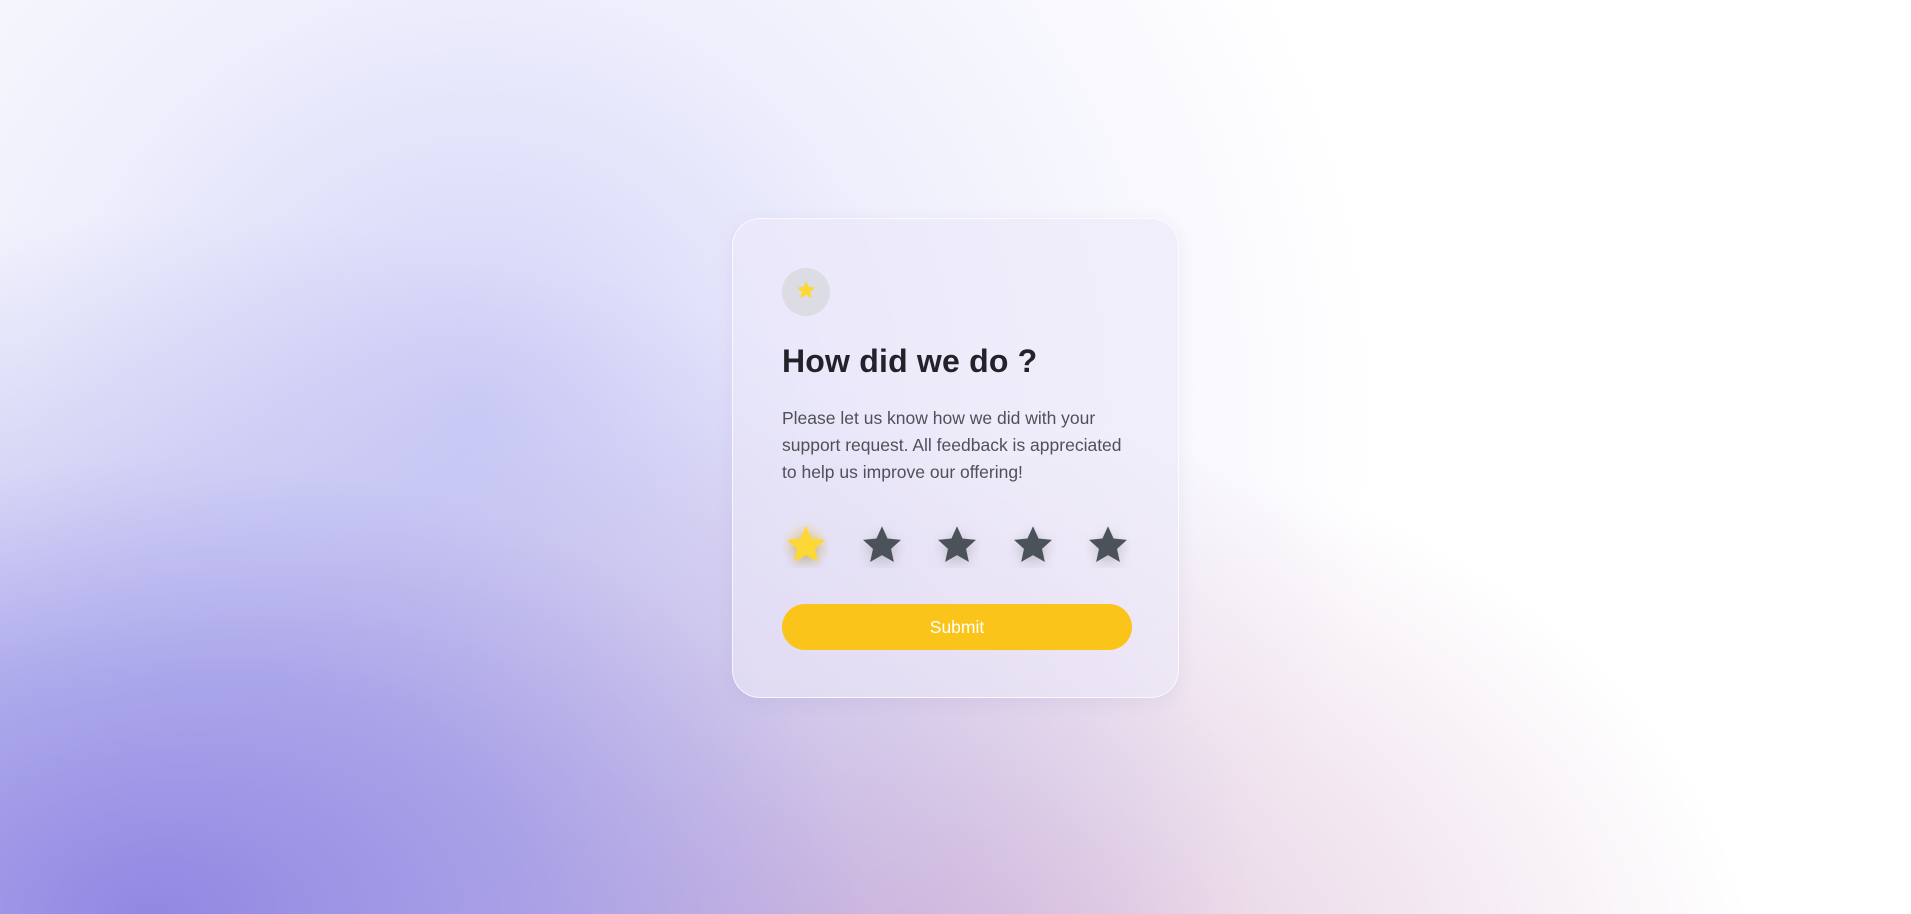 This screenshot has width=1911, height=914. I want to click on star-rating, so click(957, 545).